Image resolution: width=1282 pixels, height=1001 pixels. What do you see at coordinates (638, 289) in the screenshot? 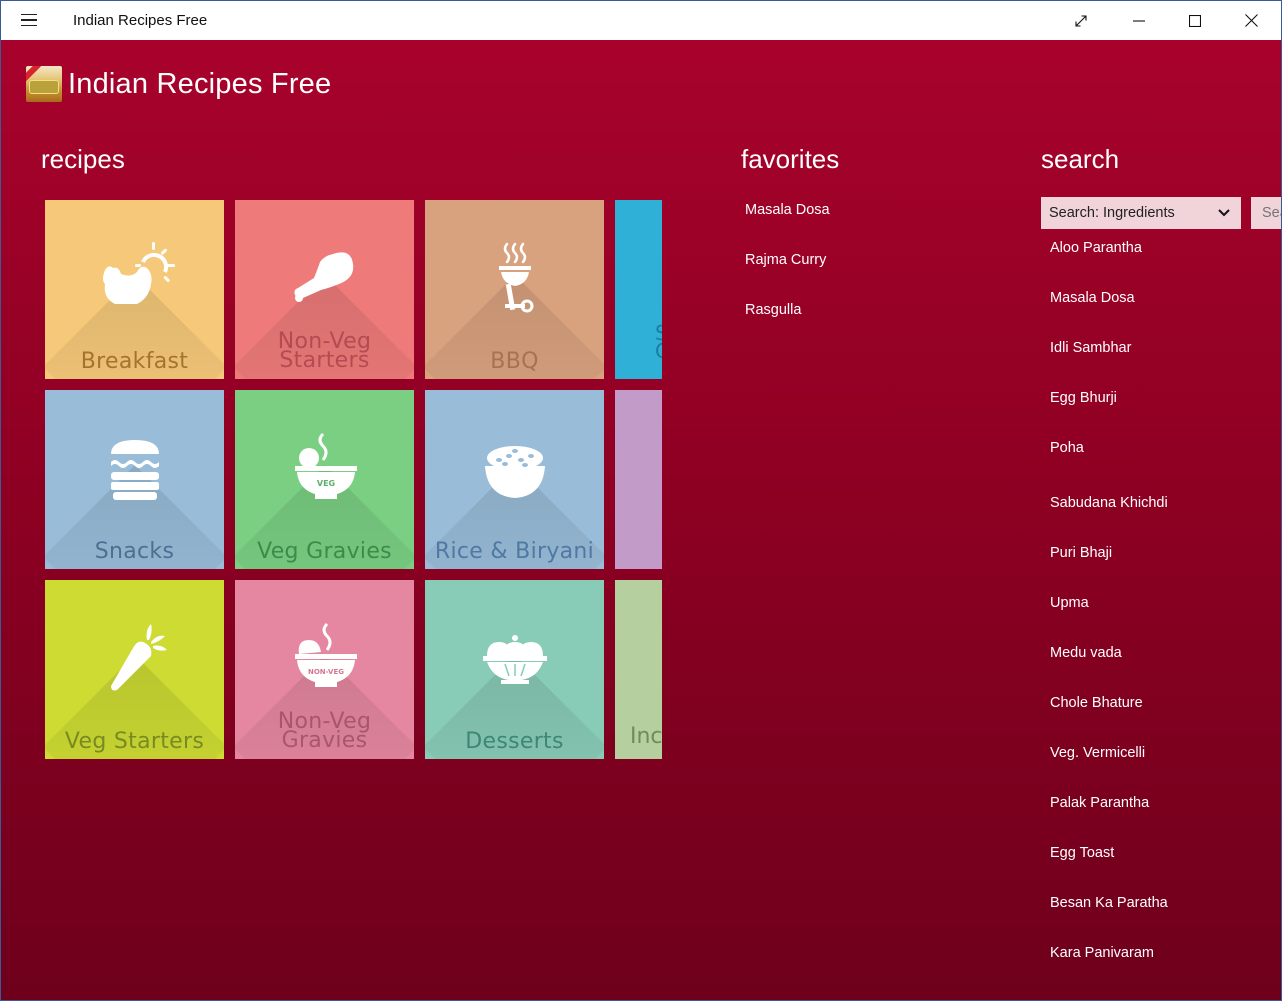
I see `tile-partial-col4-row1: S C` at bounding box center [638, 289].